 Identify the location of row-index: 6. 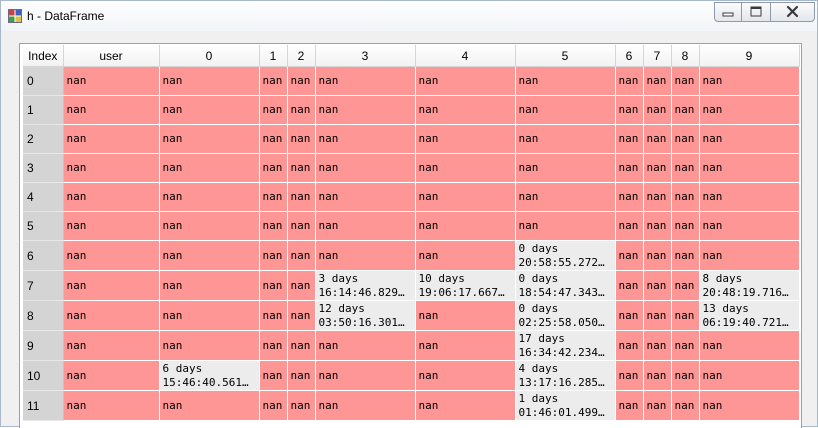
(43, 255).